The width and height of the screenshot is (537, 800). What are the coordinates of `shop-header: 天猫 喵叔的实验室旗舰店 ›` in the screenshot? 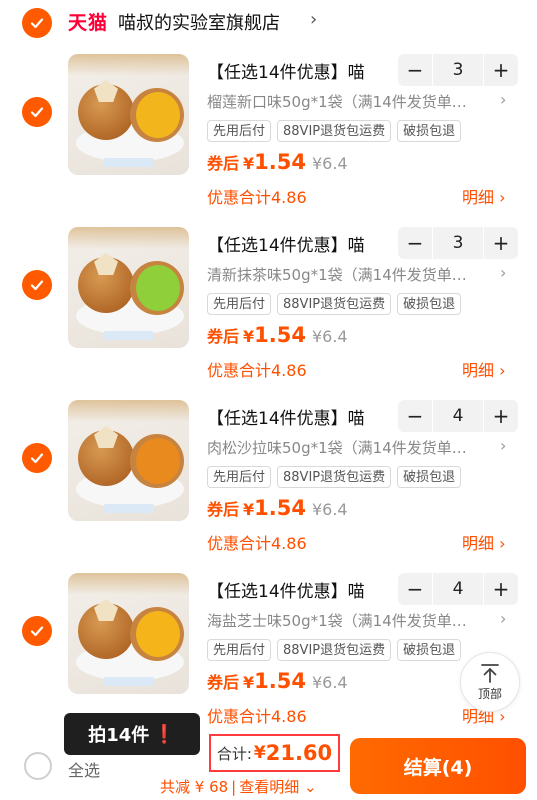 It's located at (268, 22).